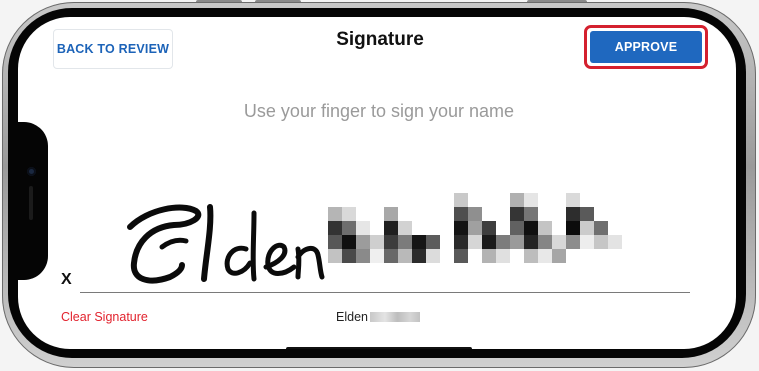 Image resolution: width=759 pixels, height=371 pixels. I want to click on signer-first-name: Elden, so click(352, 317).